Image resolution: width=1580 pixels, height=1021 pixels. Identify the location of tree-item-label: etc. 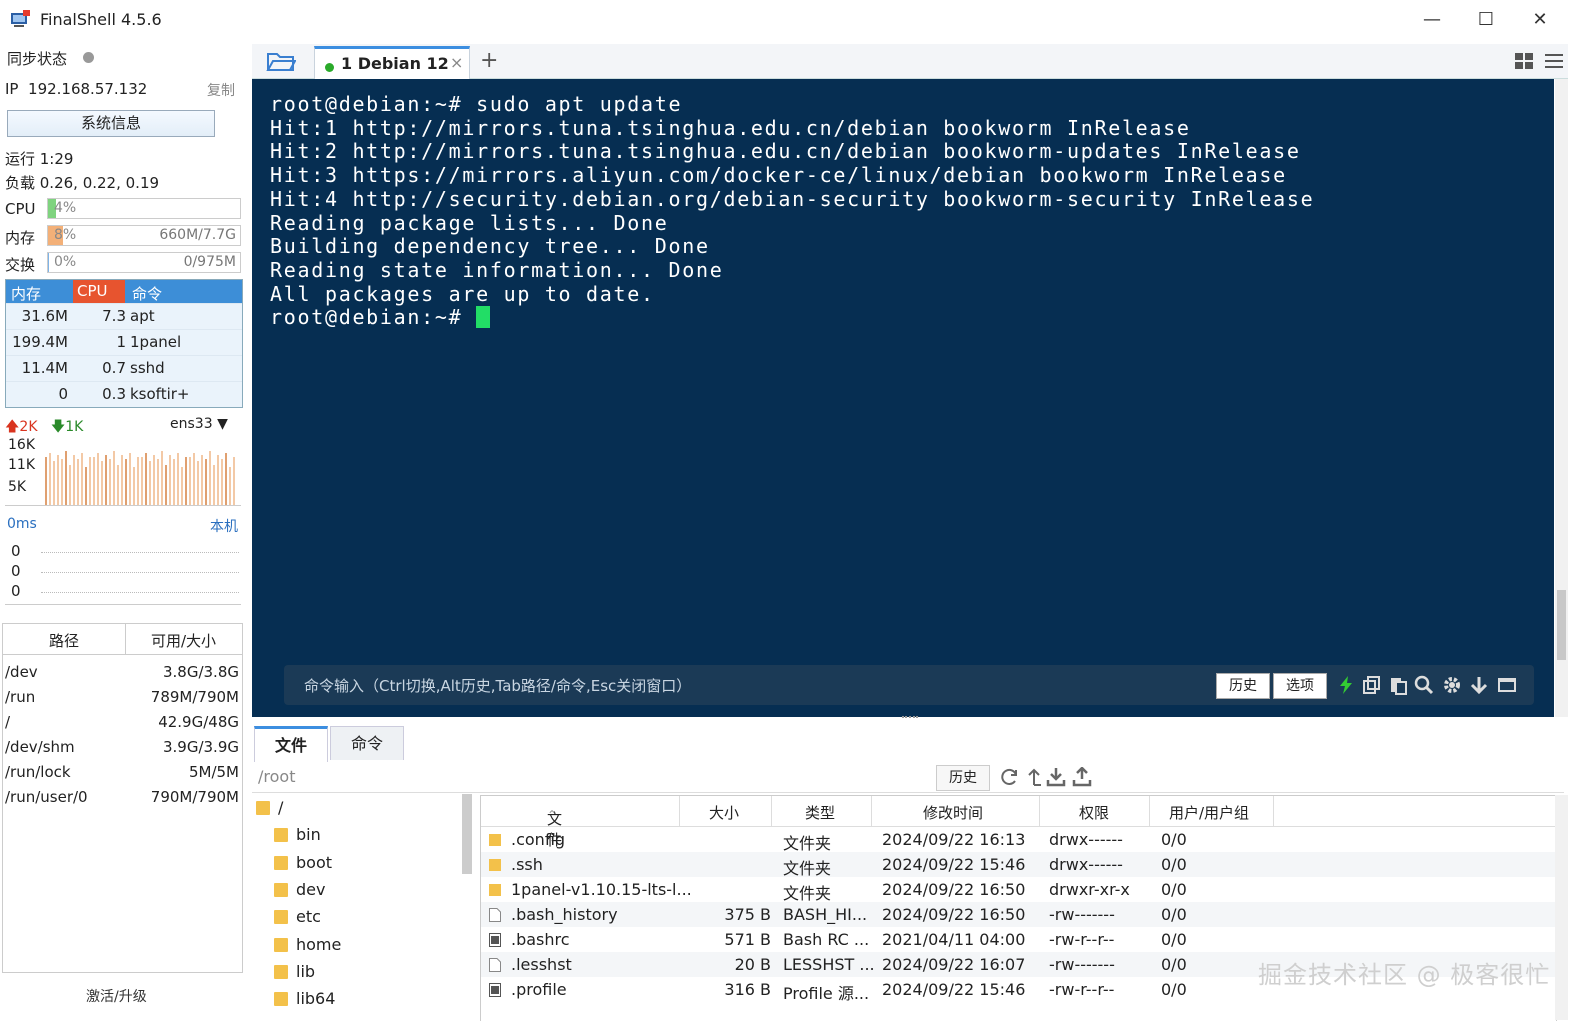
(308, 917).